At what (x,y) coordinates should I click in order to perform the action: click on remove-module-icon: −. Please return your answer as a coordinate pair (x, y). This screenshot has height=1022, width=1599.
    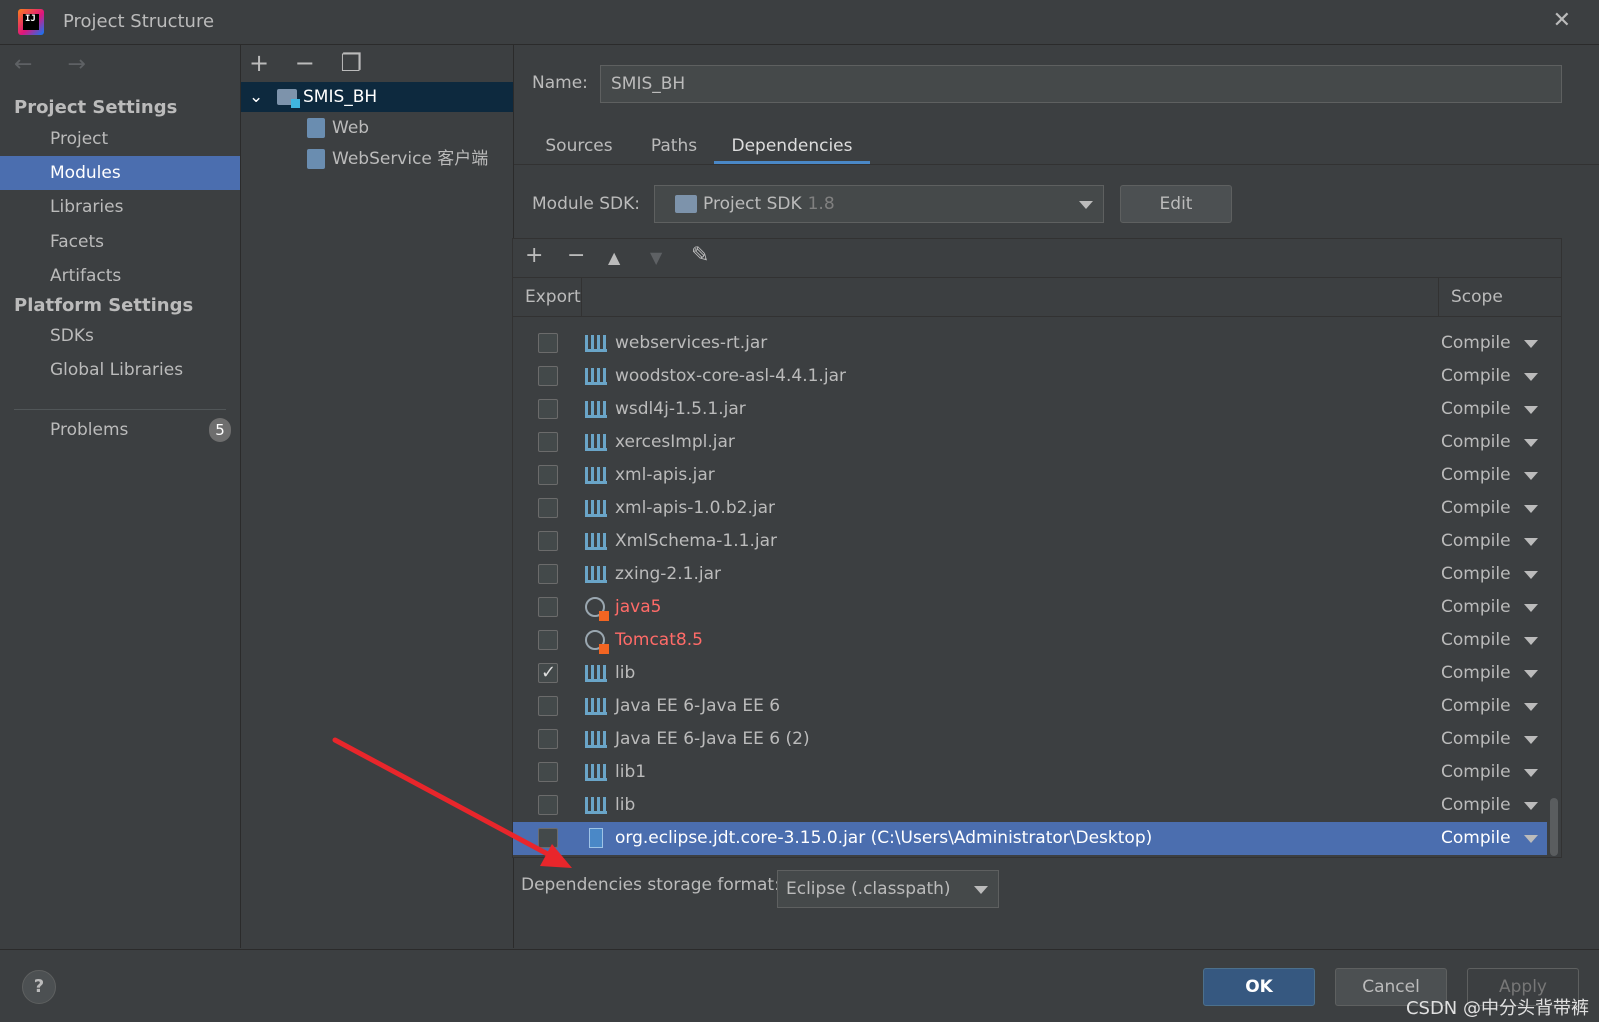
    Looking at the image, I should click on (305, 63).